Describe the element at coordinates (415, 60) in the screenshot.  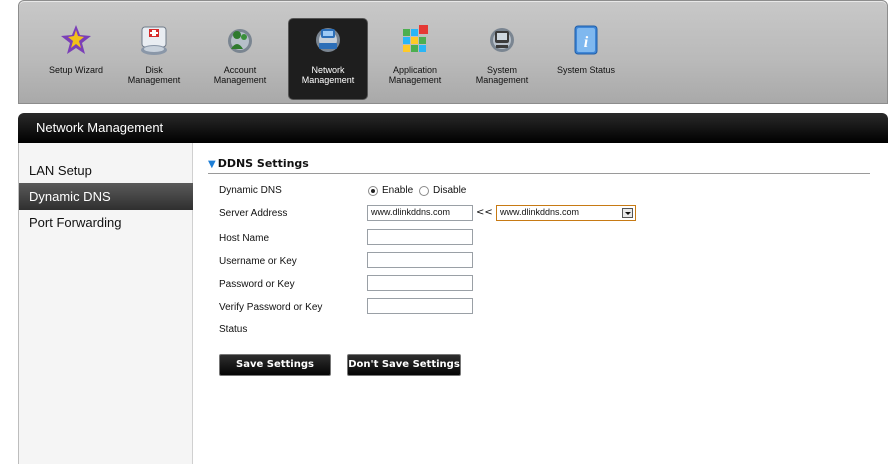
I see `toolbar-application-management: Application Management` at that location.